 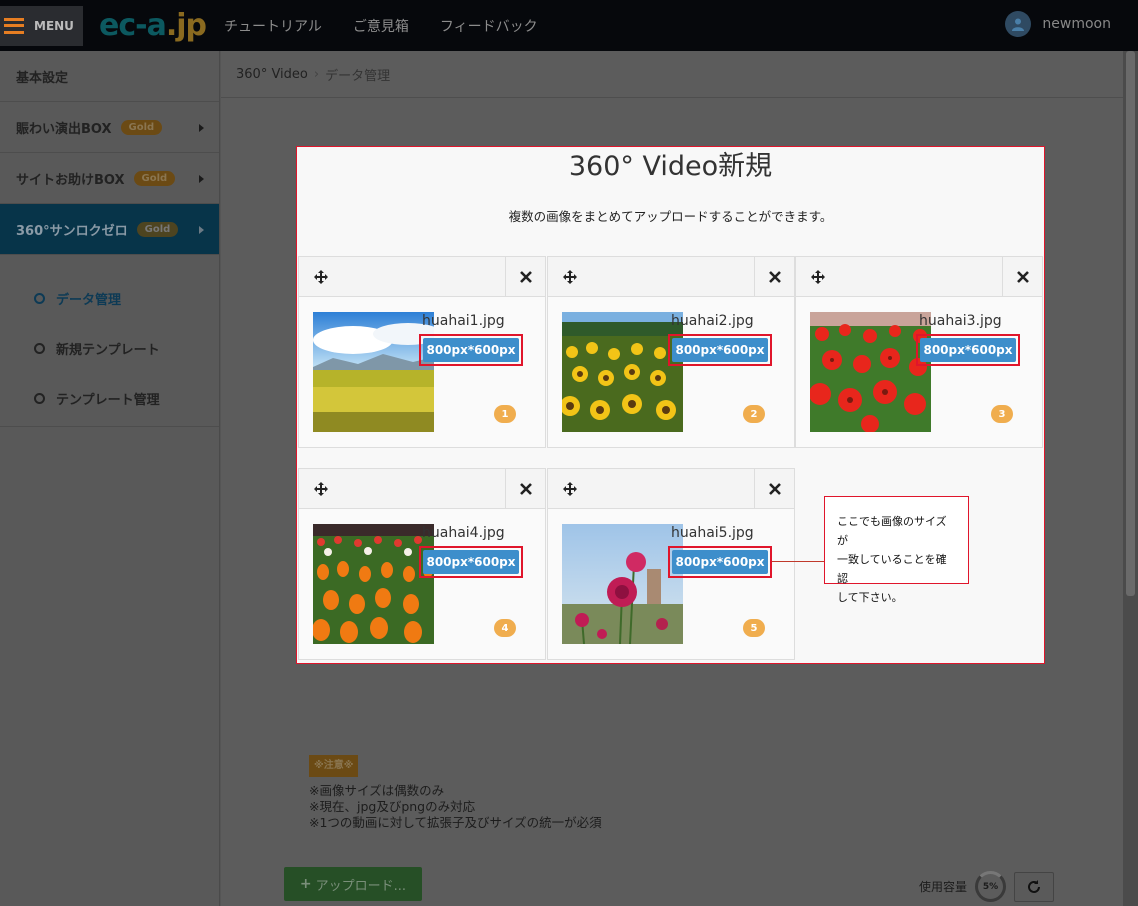 I want to click on sidebar-item-site-help-box: サイトお助けBOX Gold, so click(x=109, y=178).